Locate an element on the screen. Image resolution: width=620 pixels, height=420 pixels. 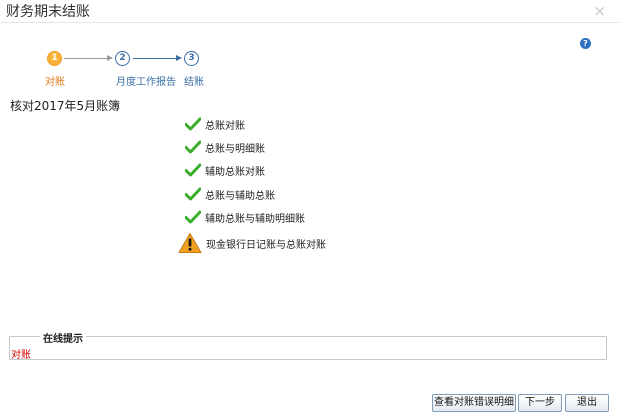
check-item-warning: 现金银行日记账与总账对账 is located at coordinates (252, 243).